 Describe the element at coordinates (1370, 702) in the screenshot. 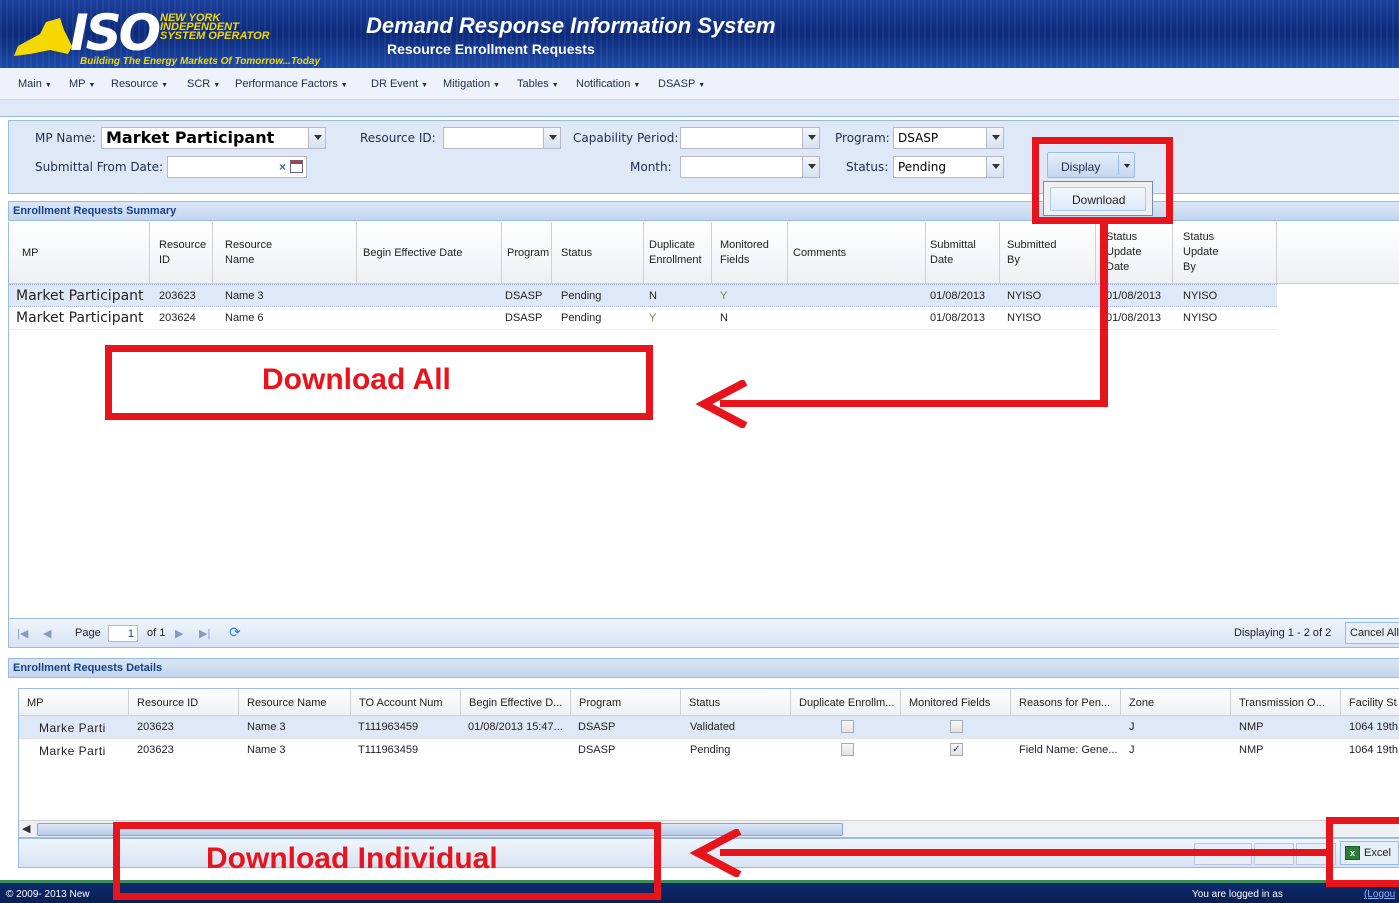

I see `dcol-facility-street: Facility St` at that location.